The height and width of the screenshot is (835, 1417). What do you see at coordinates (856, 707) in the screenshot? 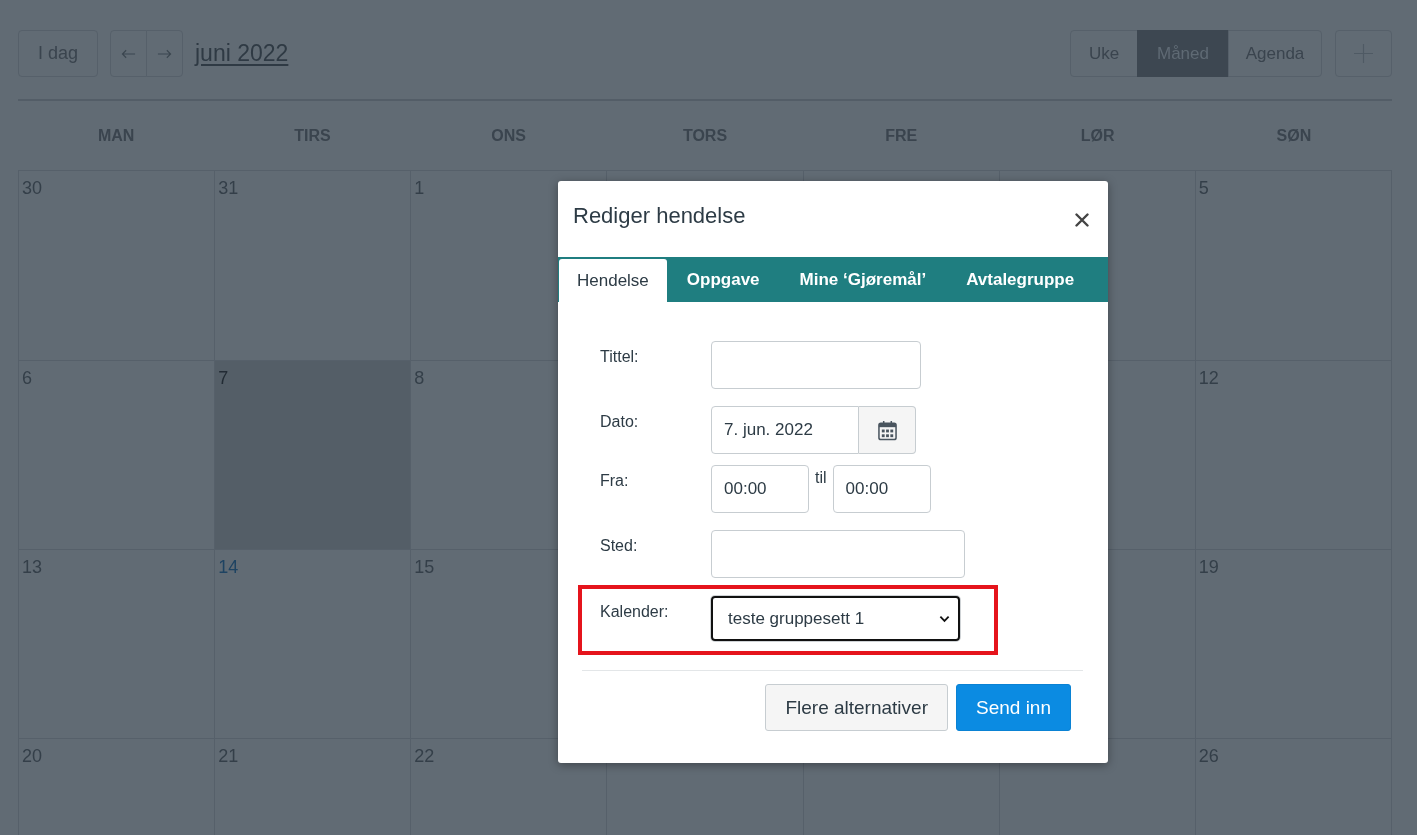
I see `more-options-button: Flere alternativer` at bounding box center [856, 707].